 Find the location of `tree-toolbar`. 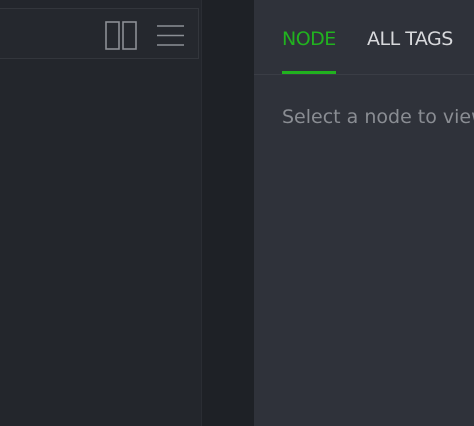

tree-toolbar is located at coordinates (99, 33).